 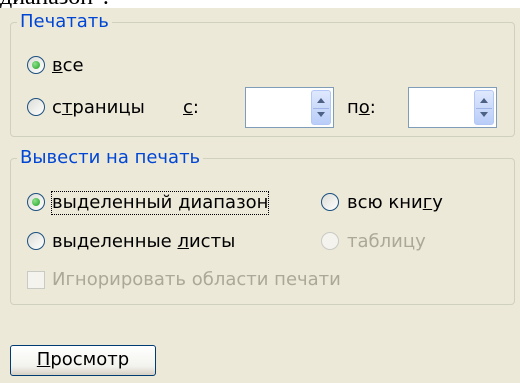 I want to click on radio-workbook-label: всю книгу, so click(x=395, y=203).